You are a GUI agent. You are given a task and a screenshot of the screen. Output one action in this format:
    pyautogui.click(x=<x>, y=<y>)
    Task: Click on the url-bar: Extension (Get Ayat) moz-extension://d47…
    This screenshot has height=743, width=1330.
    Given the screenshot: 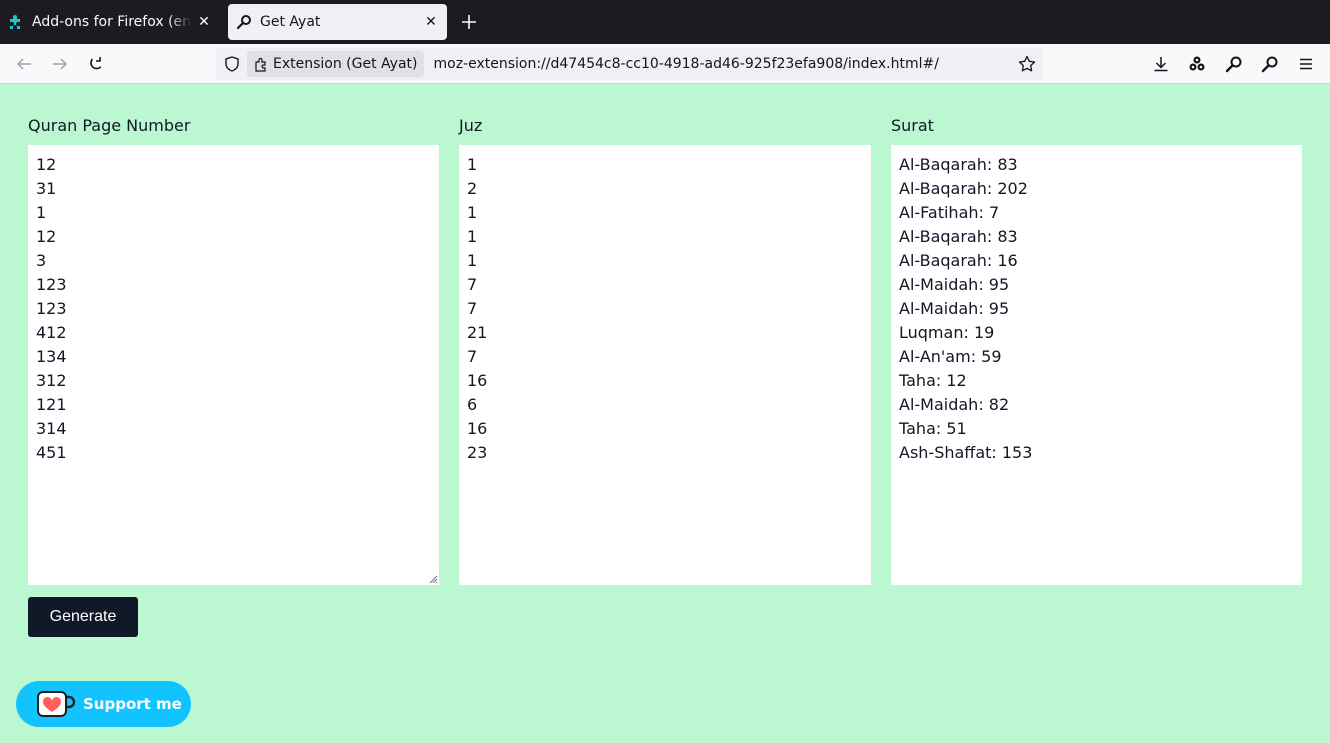 What is the action you would take?
    pyautogui.click(x=629, y=64)
    